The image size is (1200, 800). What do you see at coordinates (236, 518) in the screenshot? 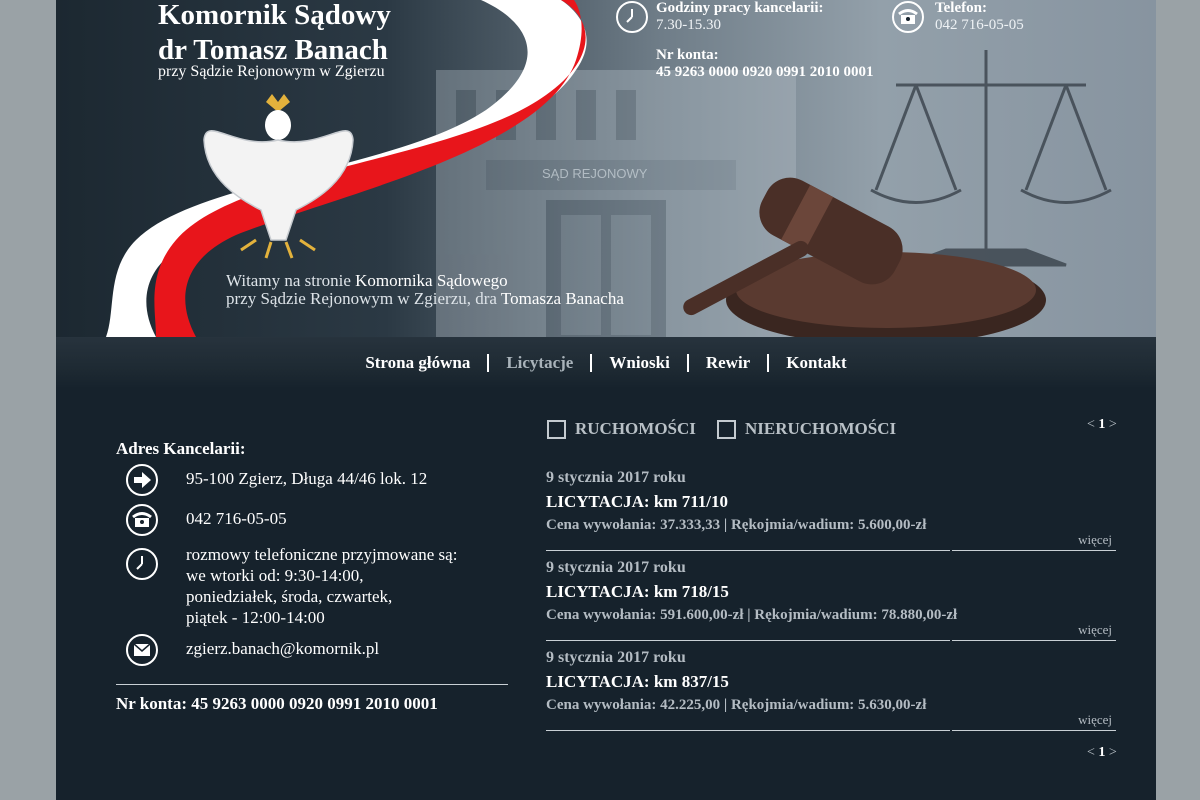
I see `contact-phone: 042 716-05-05` at bounding box center [236, 518].